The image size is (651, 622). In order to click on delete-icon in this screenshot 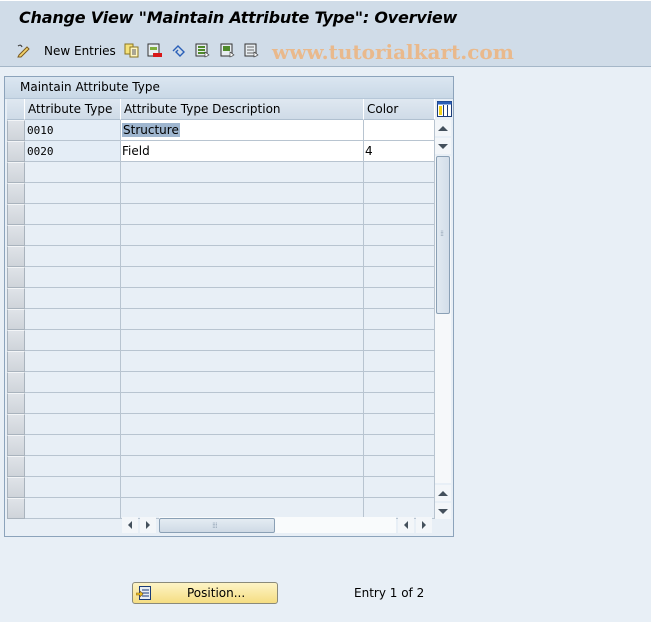, I will do `click(154, 50)`.